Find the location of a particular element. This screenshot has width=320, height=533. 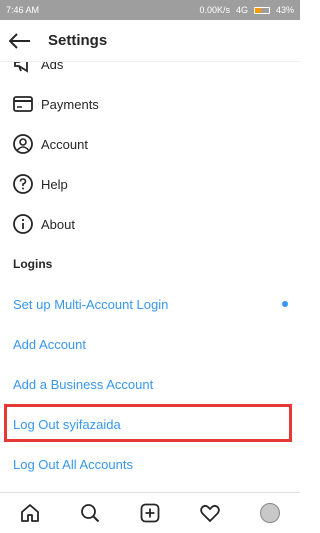

settings-item-label: Ads is located at coordinates (52, 67).